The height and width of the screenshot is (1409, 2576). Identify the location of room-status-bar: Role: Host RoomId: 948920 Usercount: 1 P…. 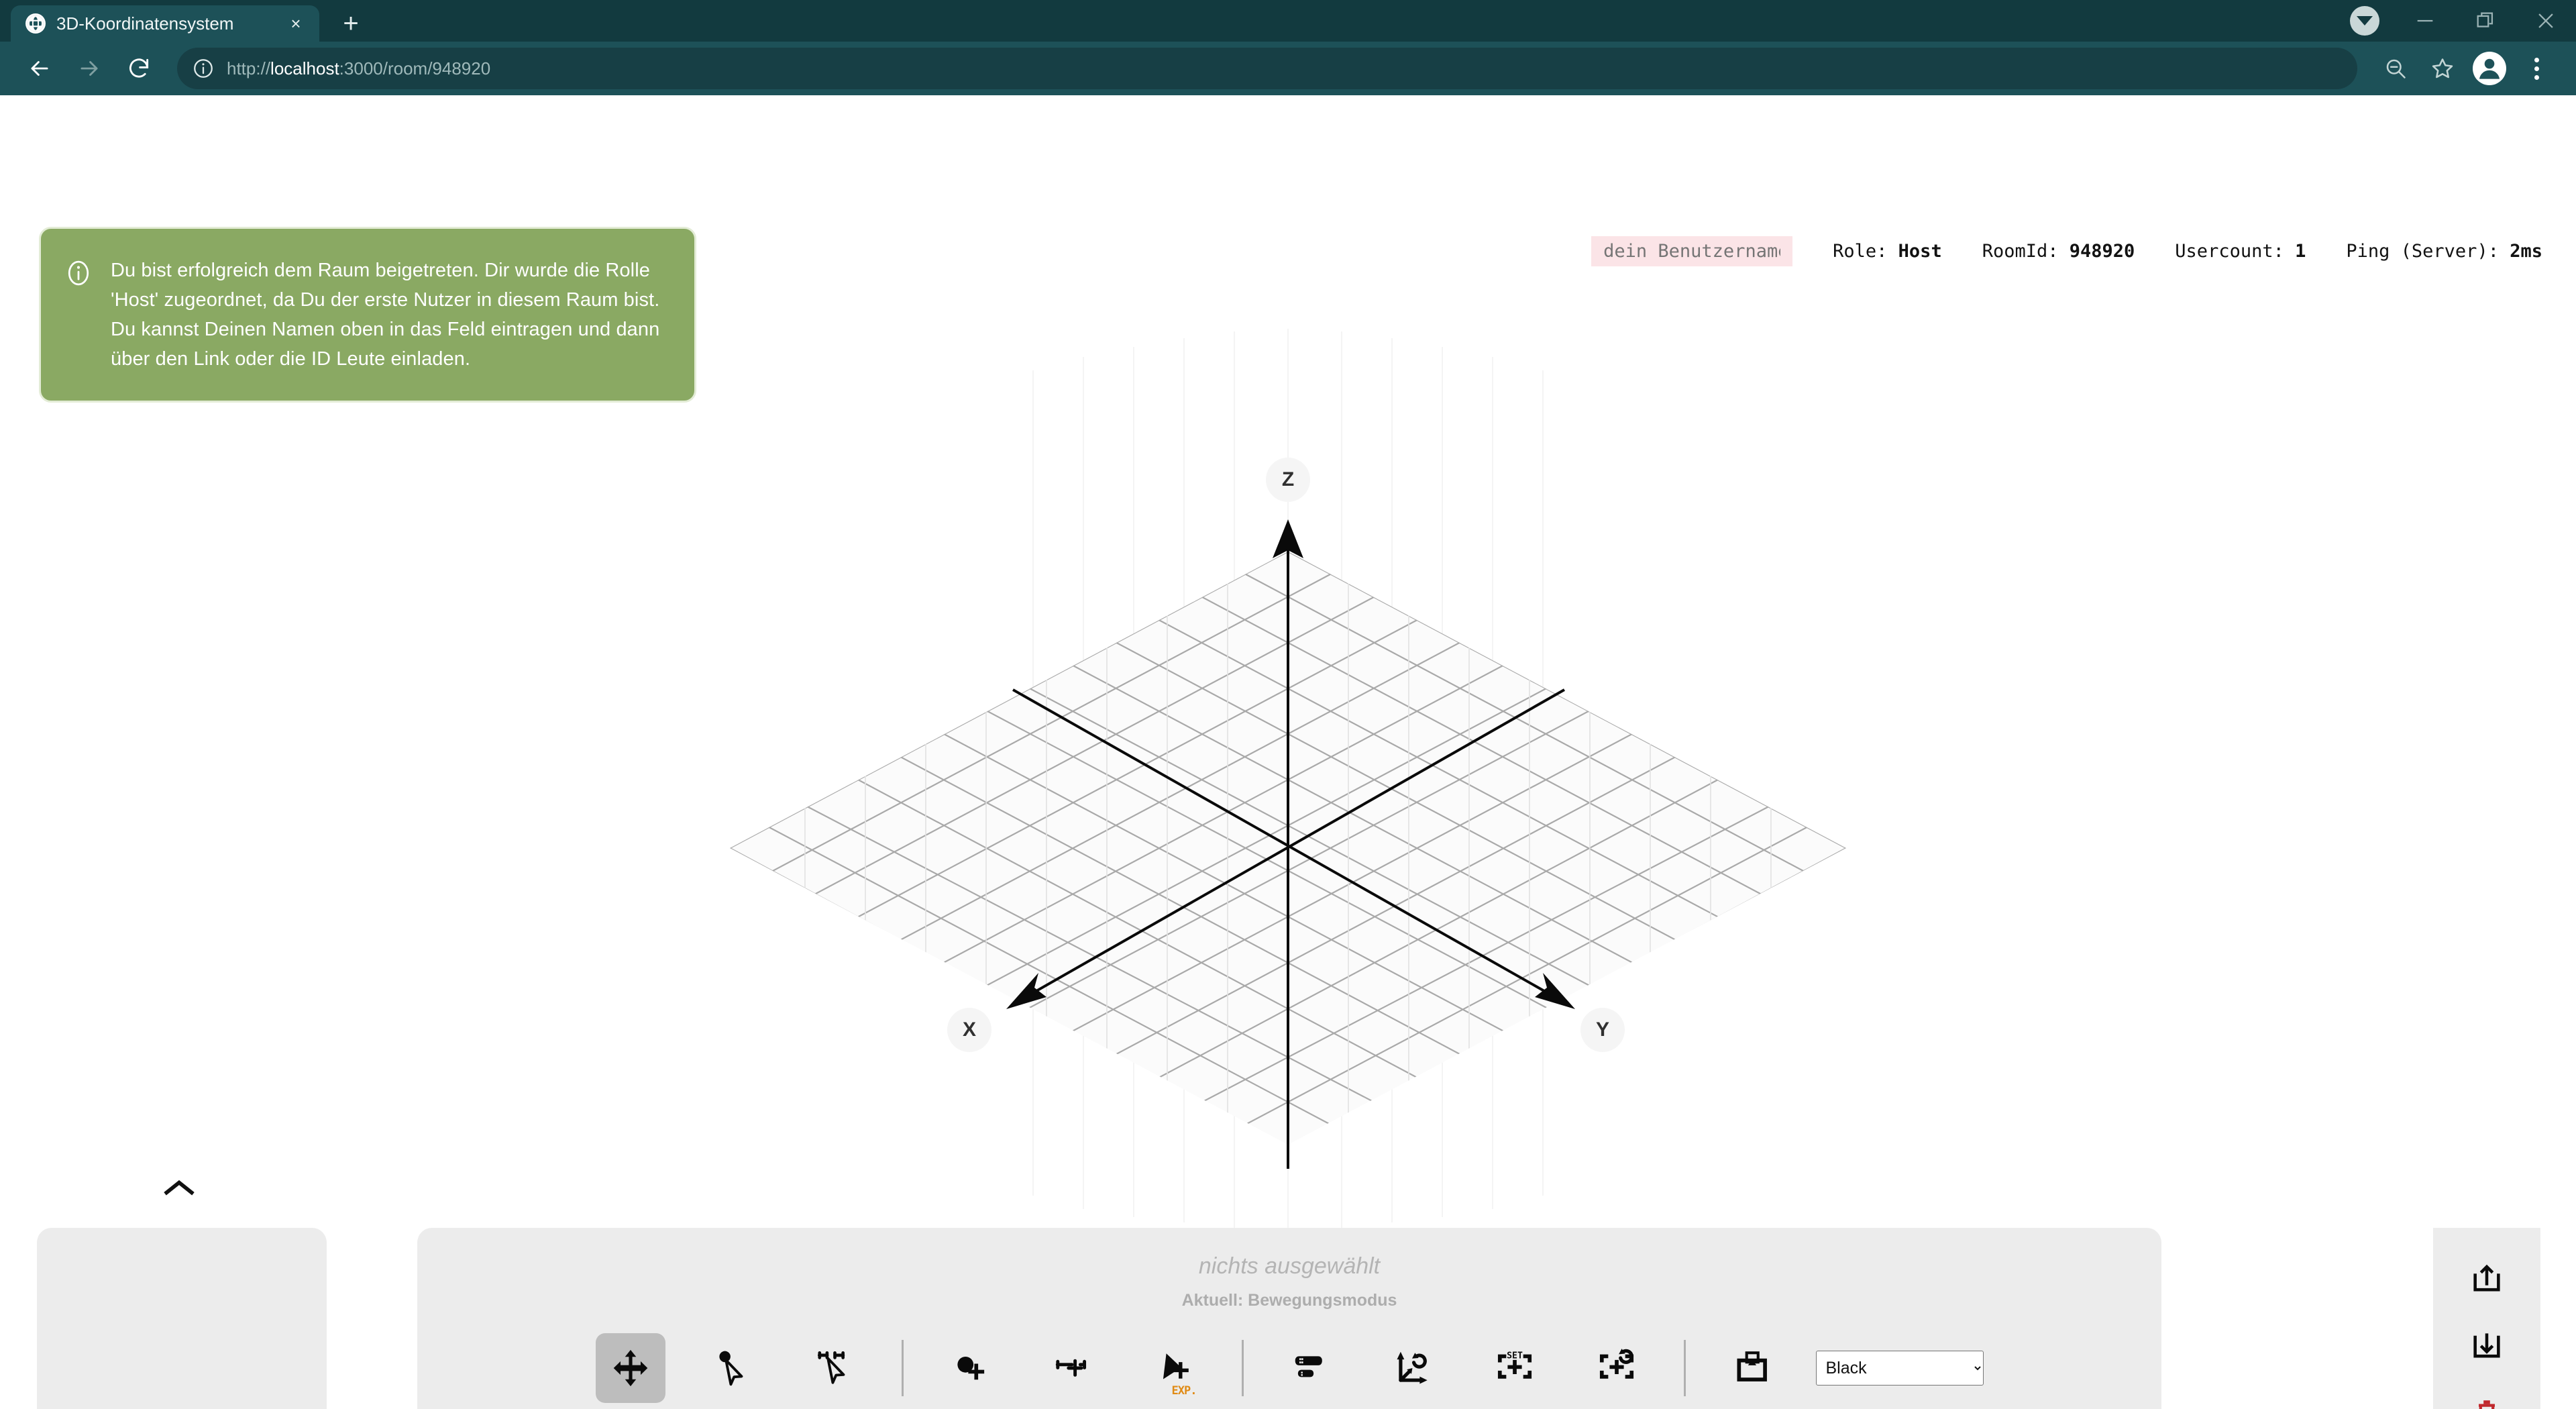
(2066, 251).